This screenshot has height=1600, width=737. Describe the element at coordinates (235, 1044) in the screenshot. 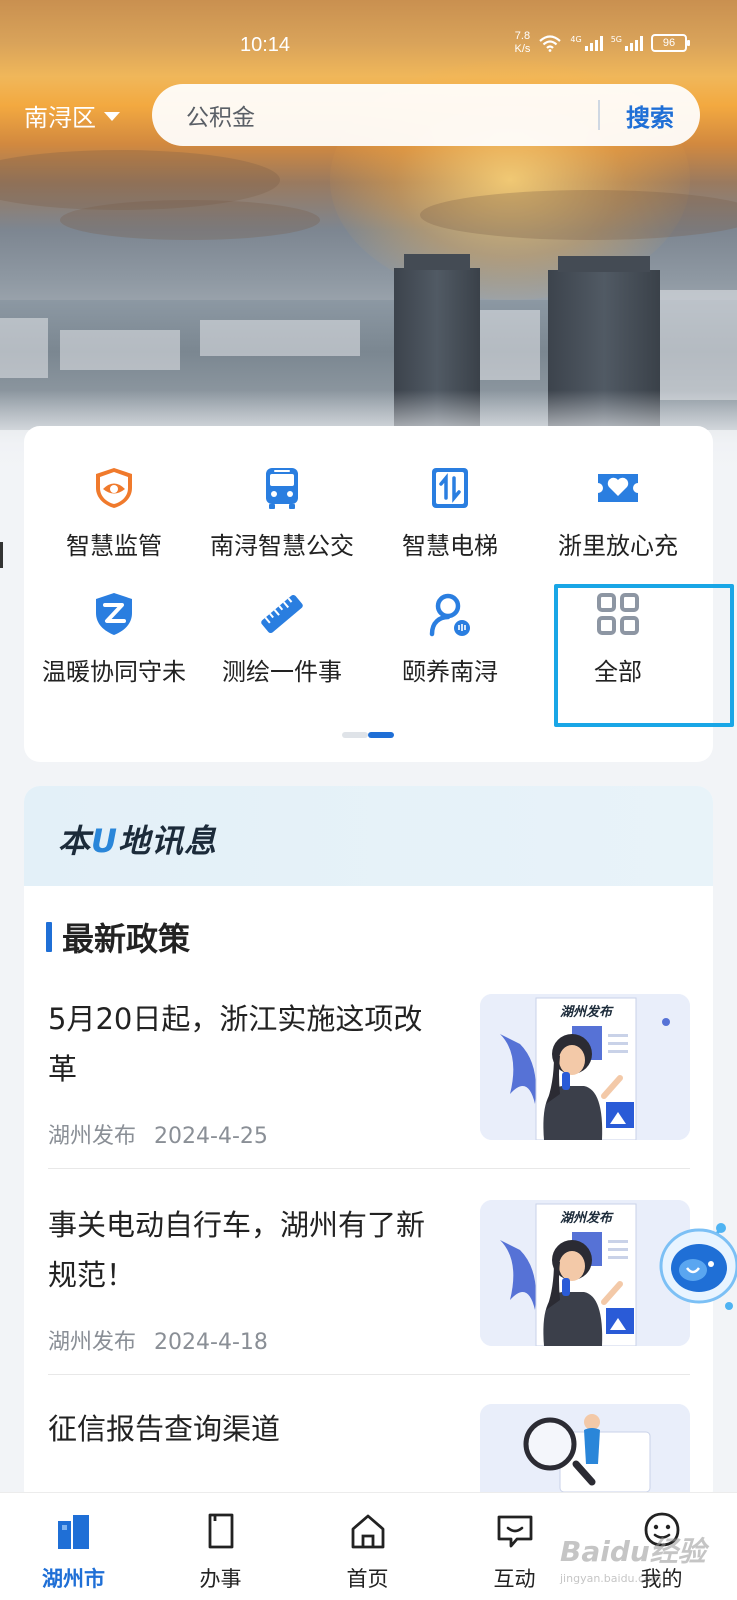

I see `news-title: 5月20日起，浙江实施这项改革` at that location.